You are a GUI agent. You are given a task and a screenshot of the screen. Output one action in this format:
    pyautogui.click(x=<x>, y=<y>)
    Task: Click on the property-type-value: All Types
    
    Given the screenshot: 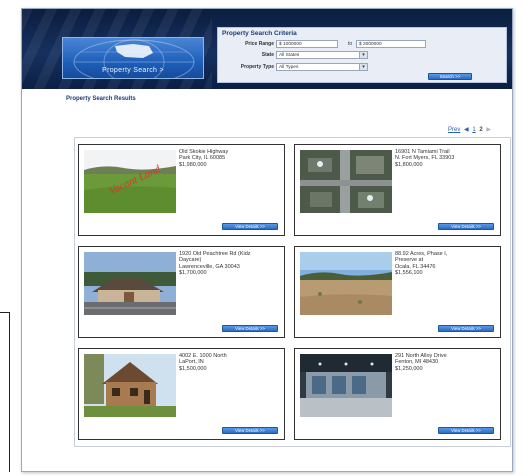 What is the action you would take?
    pyautogui.click(x=289, y=67)
    